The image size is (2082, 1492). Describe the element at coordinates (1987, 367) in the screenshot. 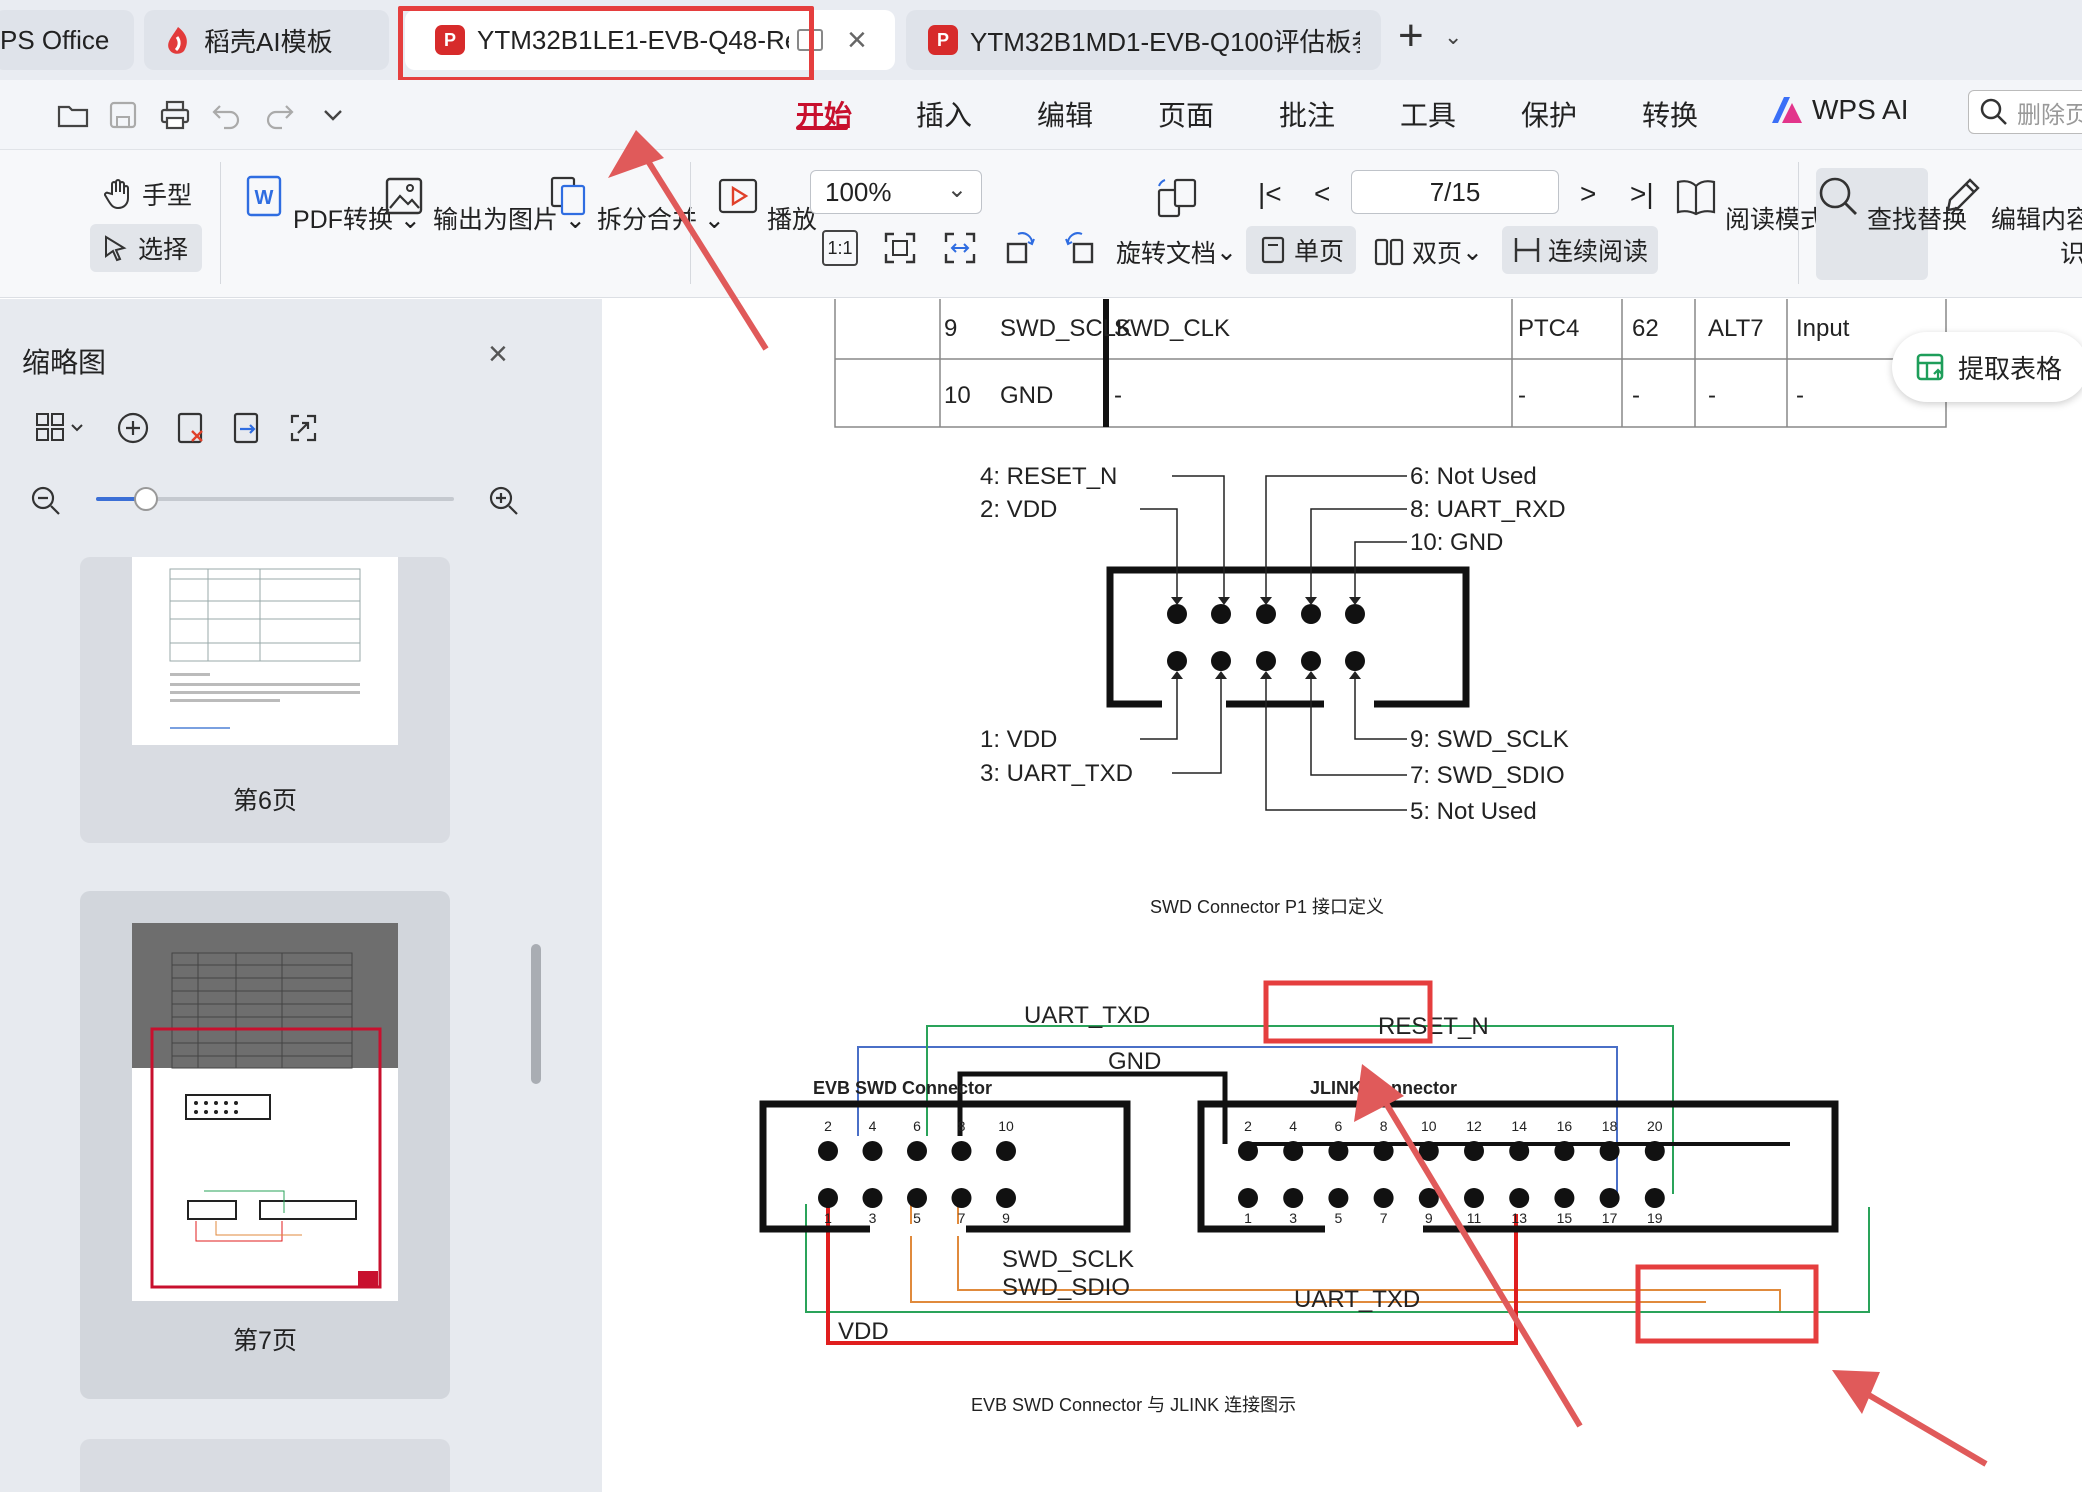

I see `extract-table-button: 提取表格` at that location.